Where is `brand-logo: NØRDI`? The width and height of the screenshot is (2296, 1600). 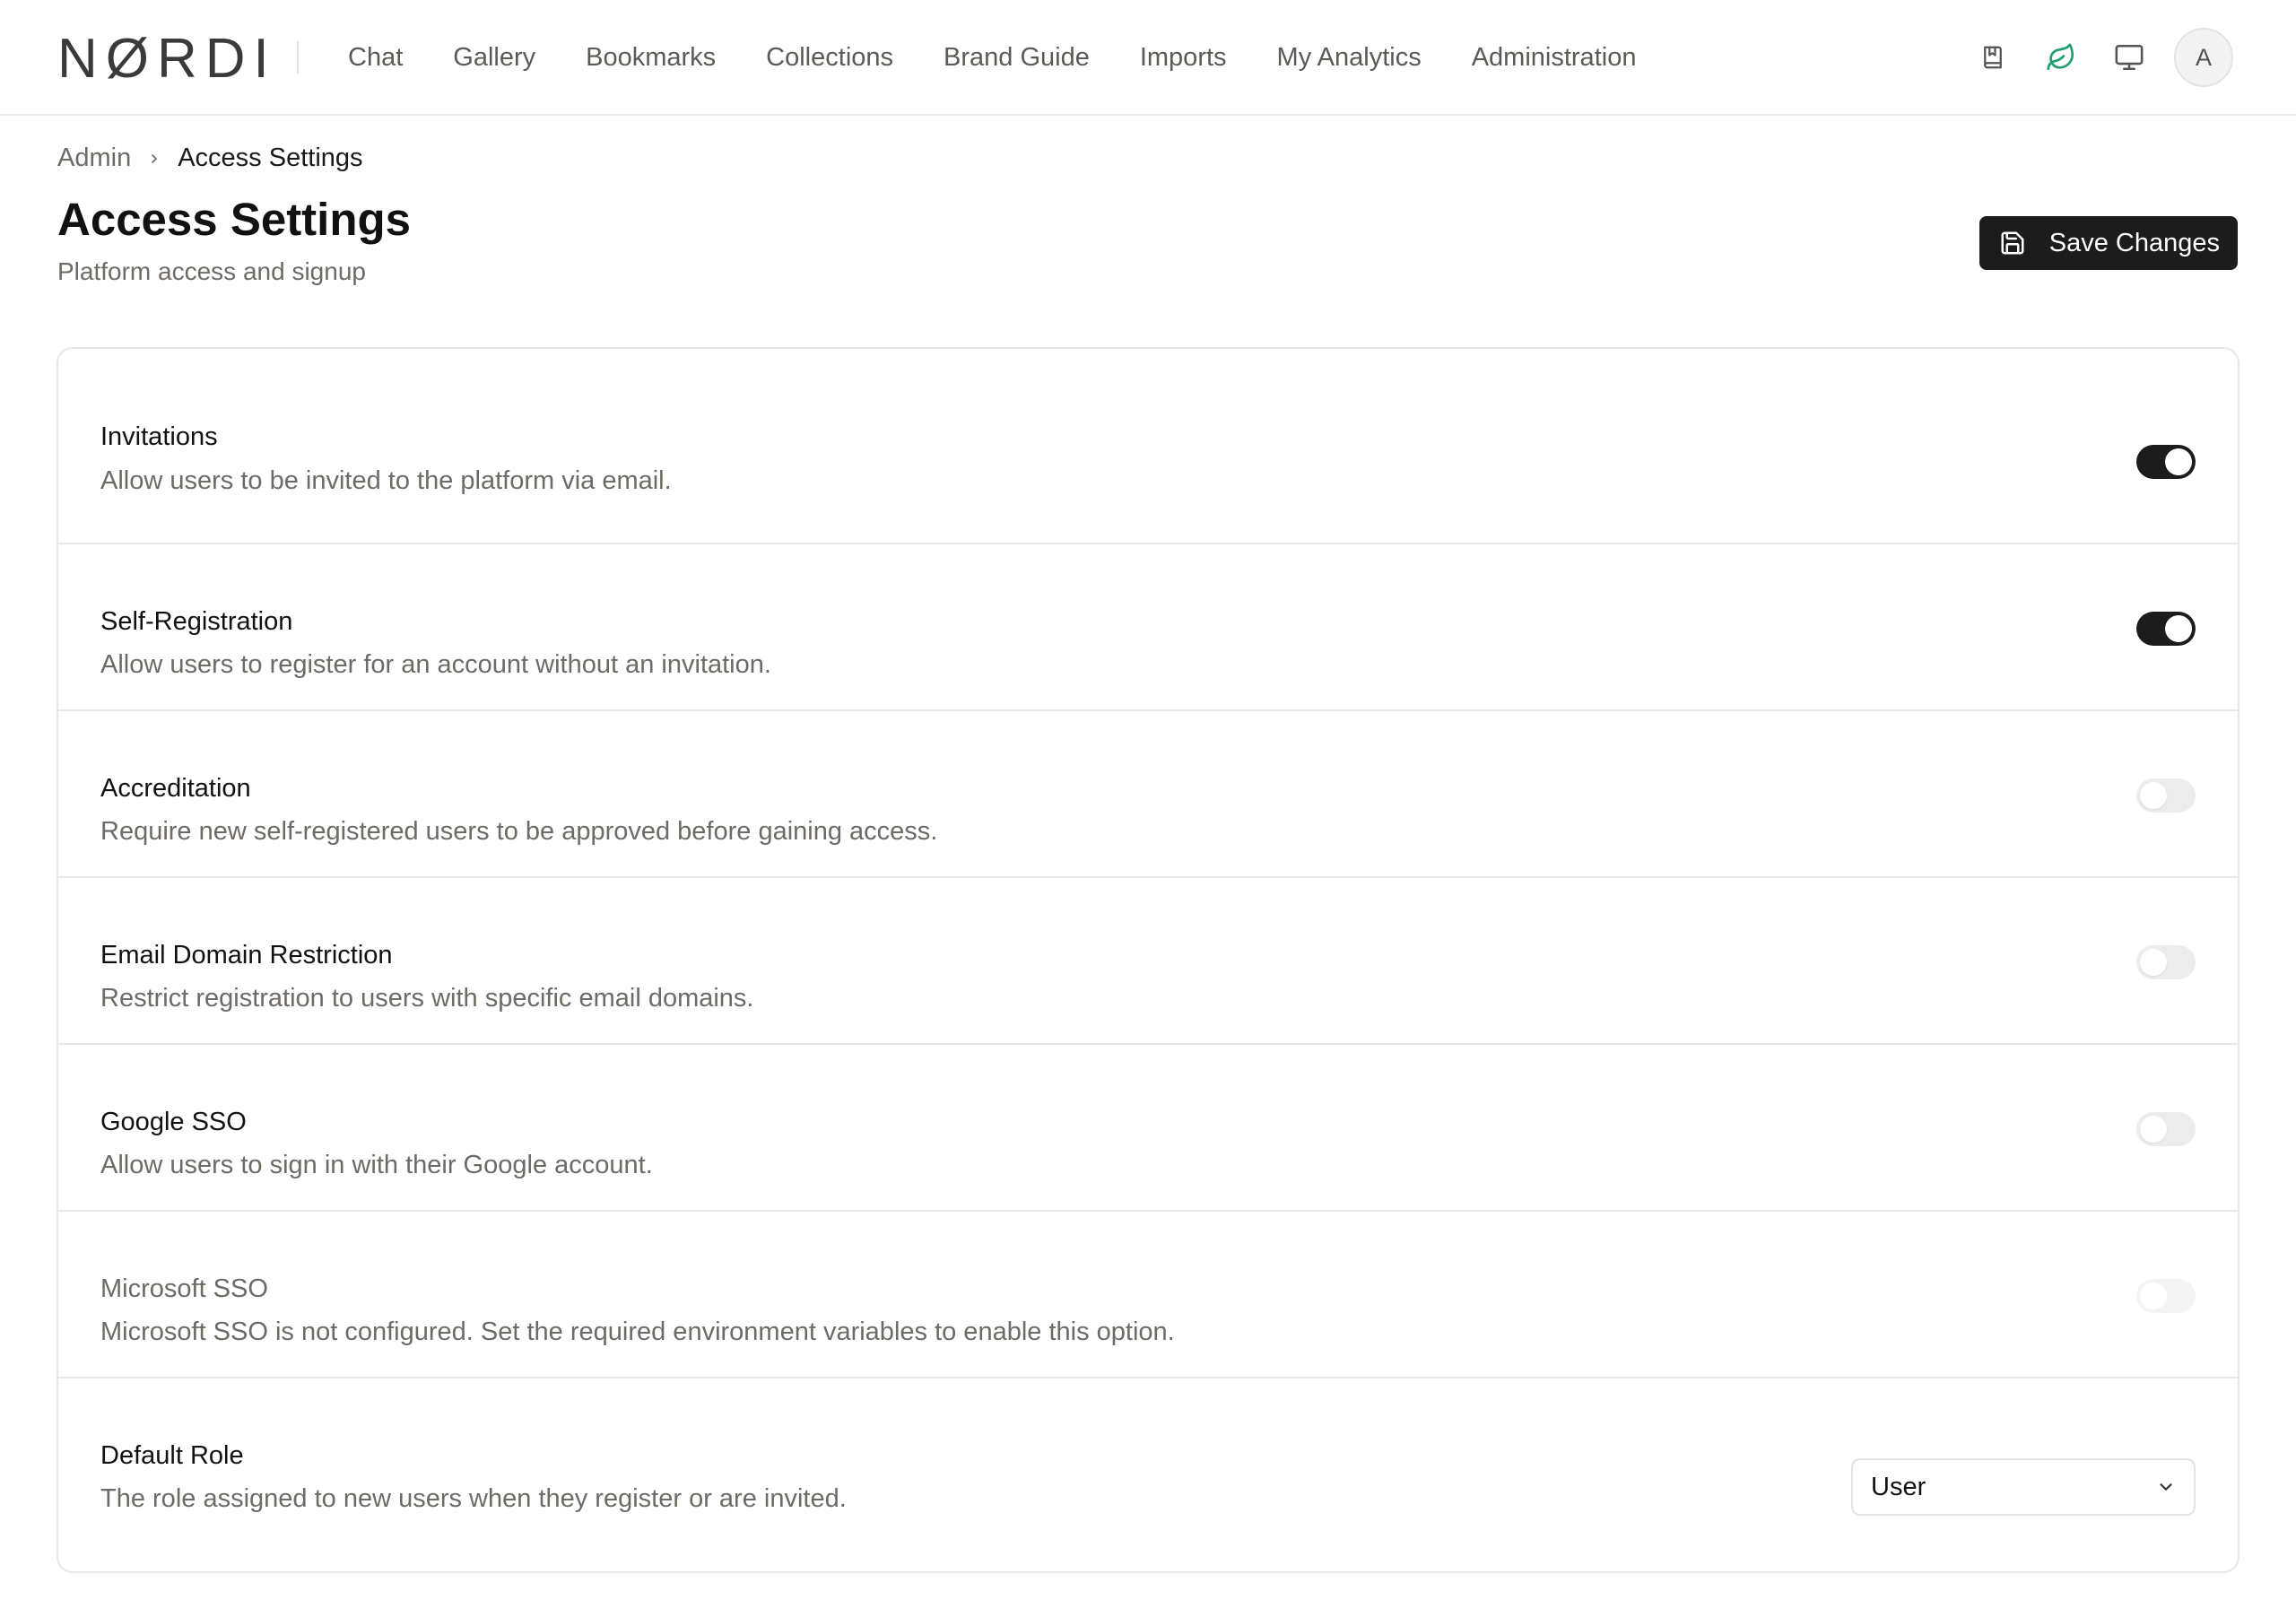 brand-logo: NØRDI is located at coordinates (167, 59).